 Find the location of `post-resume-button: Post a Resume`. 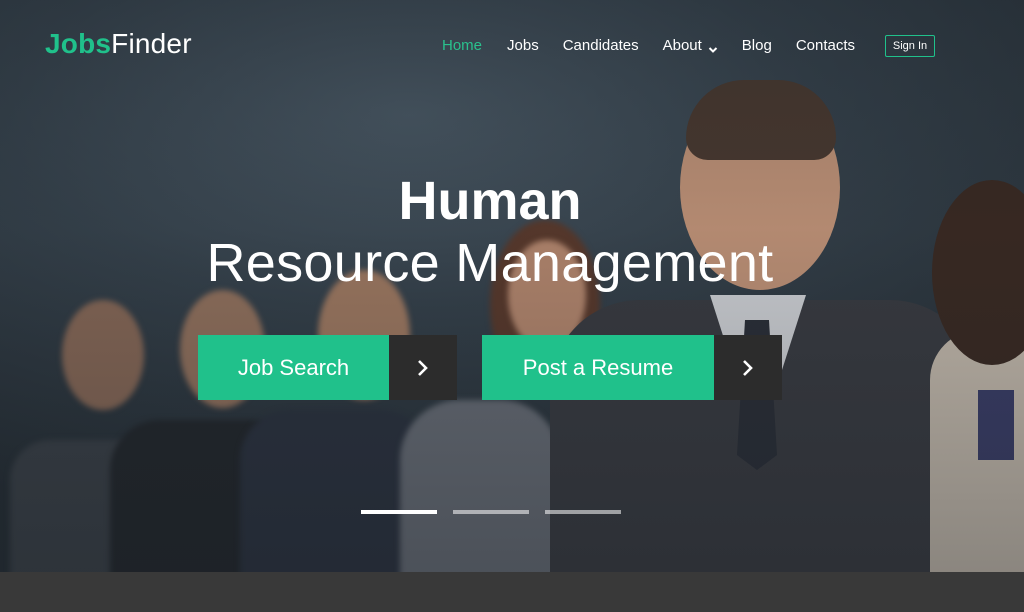

post-resume-button: Post a Resume is located at coordinates (632, 367).